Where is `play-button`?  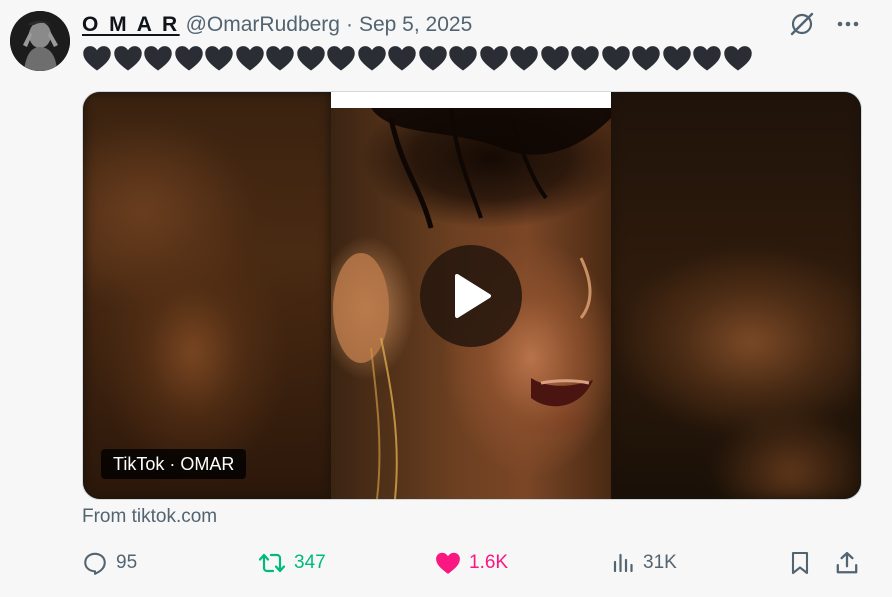
play-button is located at coordinates (471, 296).